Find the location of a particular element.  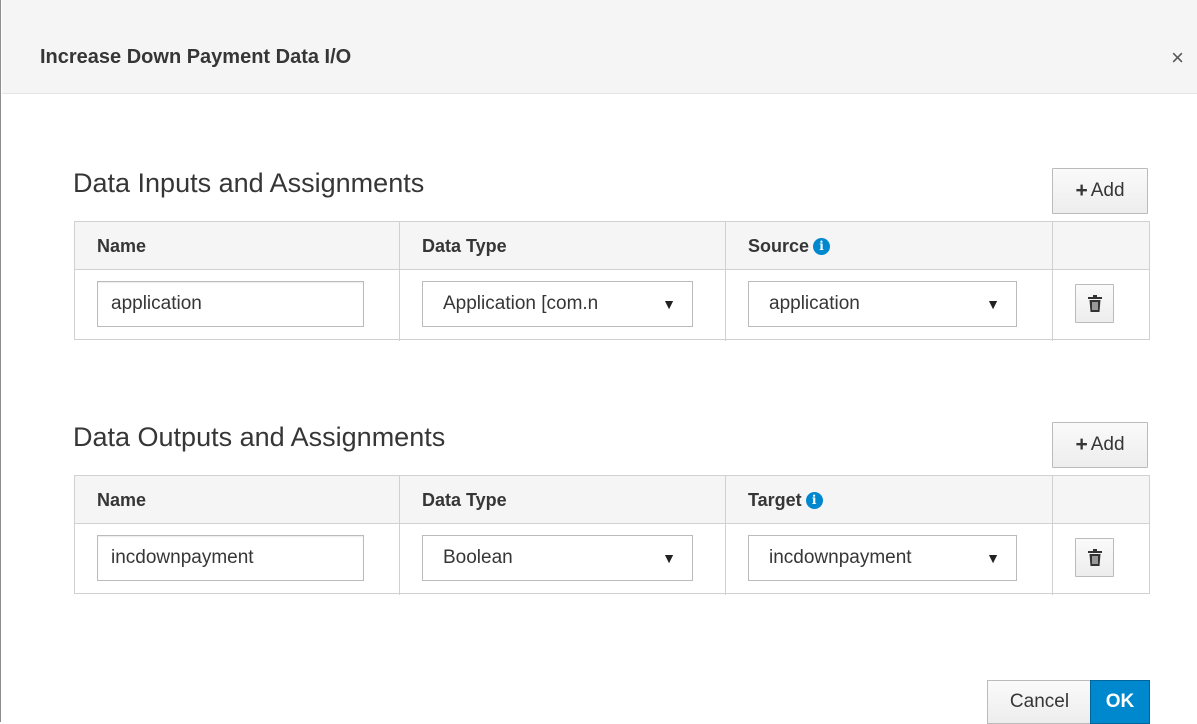

outputs-table-header: Name Data Type Target i is located at coordinates (612, 500).